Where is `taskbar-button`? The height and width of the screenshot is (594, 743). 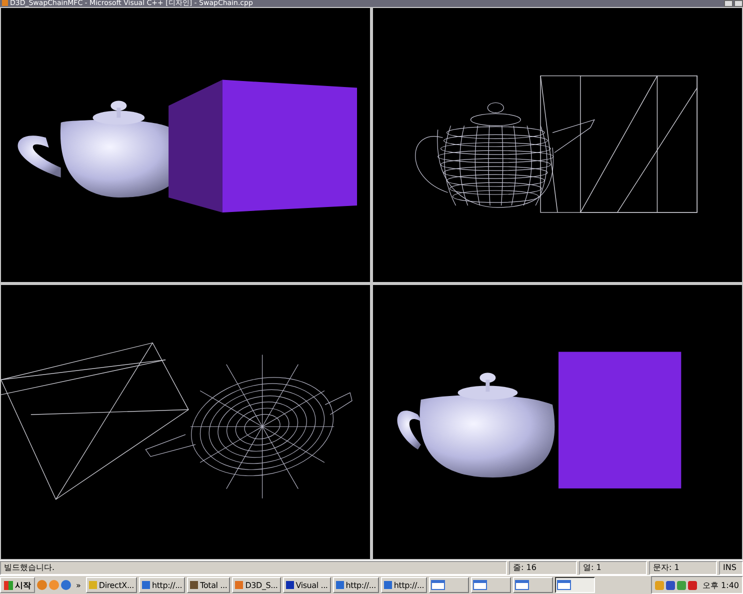
taskbar-button is located at coordinates (575, 585).